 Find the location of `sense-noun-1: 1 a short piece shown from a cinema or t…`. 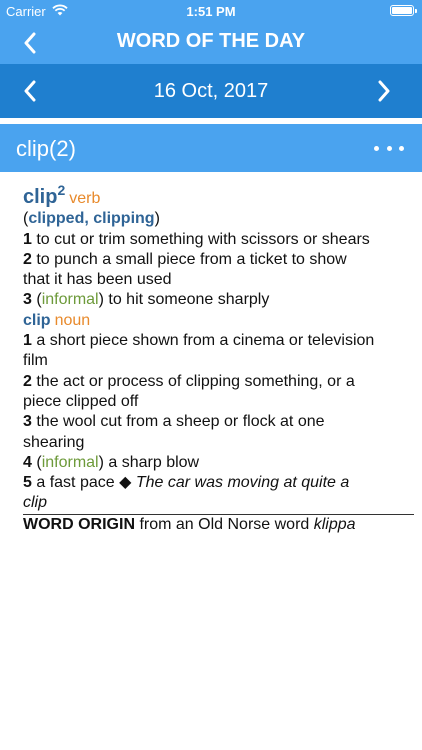

sense-noun-1: 1 a short piece shown from a cinema or t… is located at coordinates (218, 341).